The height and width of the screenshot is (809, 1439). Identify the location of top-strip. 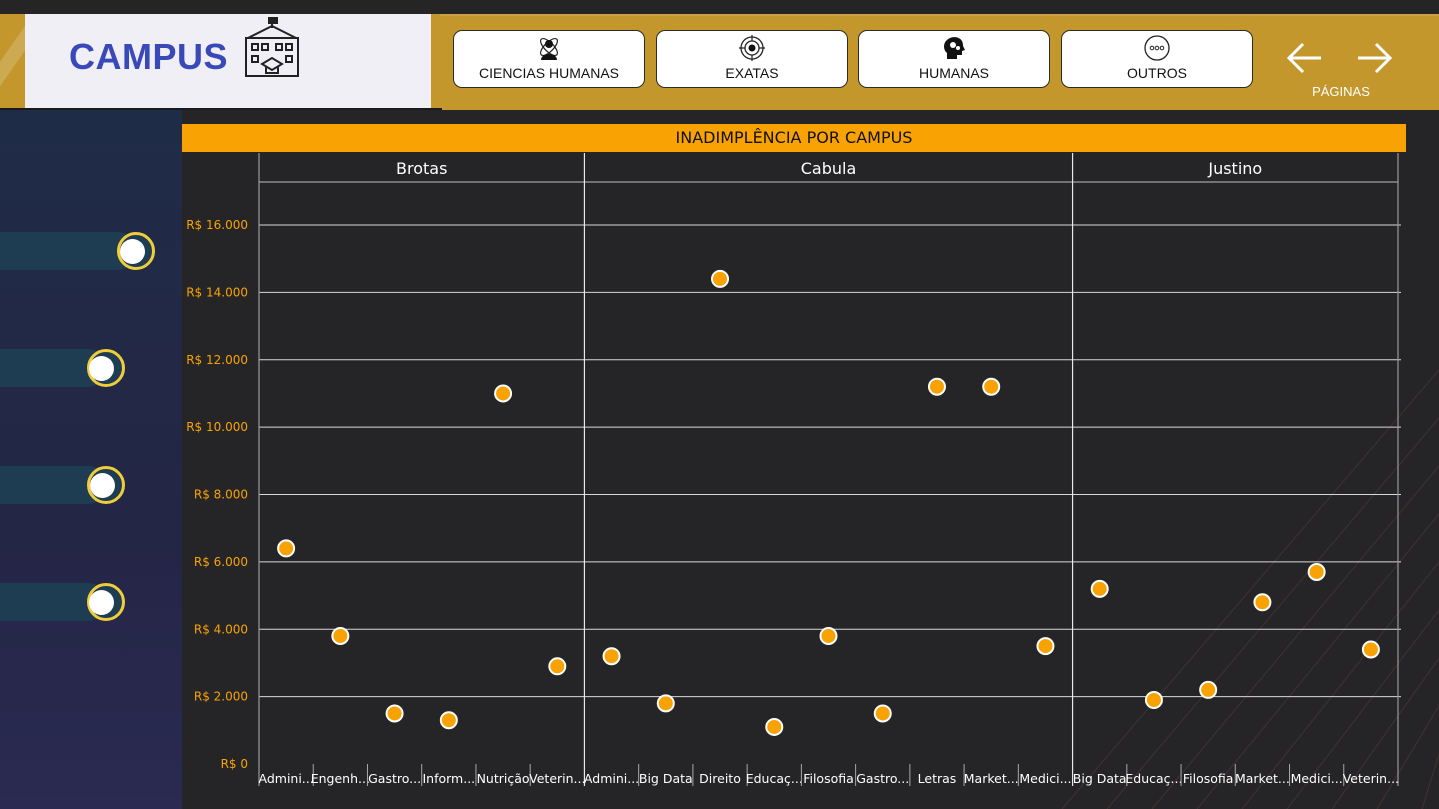
(719, 7).